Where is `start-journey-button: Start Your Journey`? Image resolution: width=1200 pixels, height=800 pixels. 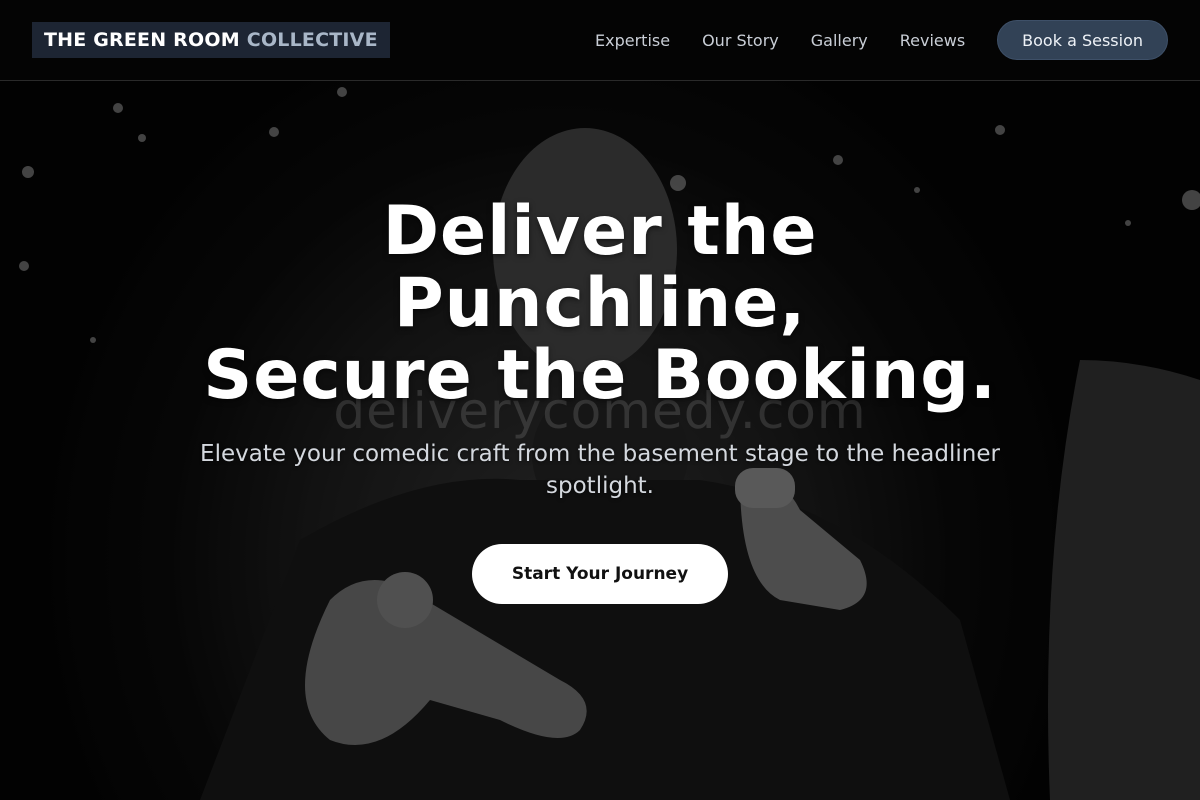 start-journey-button: Start Your Journey is located at coordinates (600, 574).